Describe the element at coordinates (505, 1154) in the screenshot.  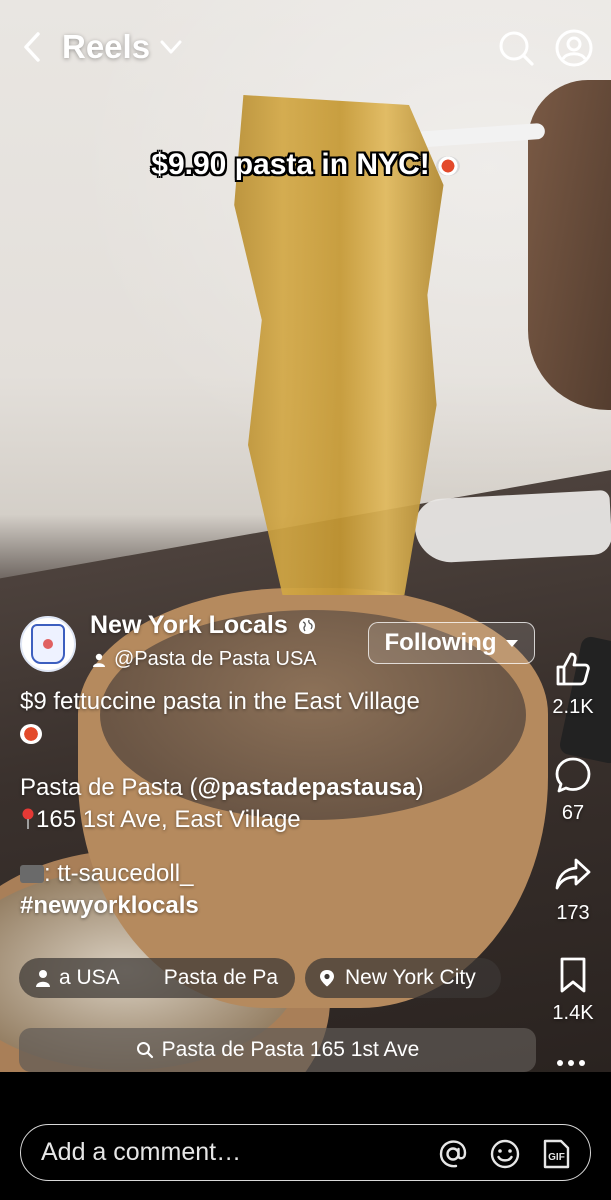
I see `emoji-icon` at that location.